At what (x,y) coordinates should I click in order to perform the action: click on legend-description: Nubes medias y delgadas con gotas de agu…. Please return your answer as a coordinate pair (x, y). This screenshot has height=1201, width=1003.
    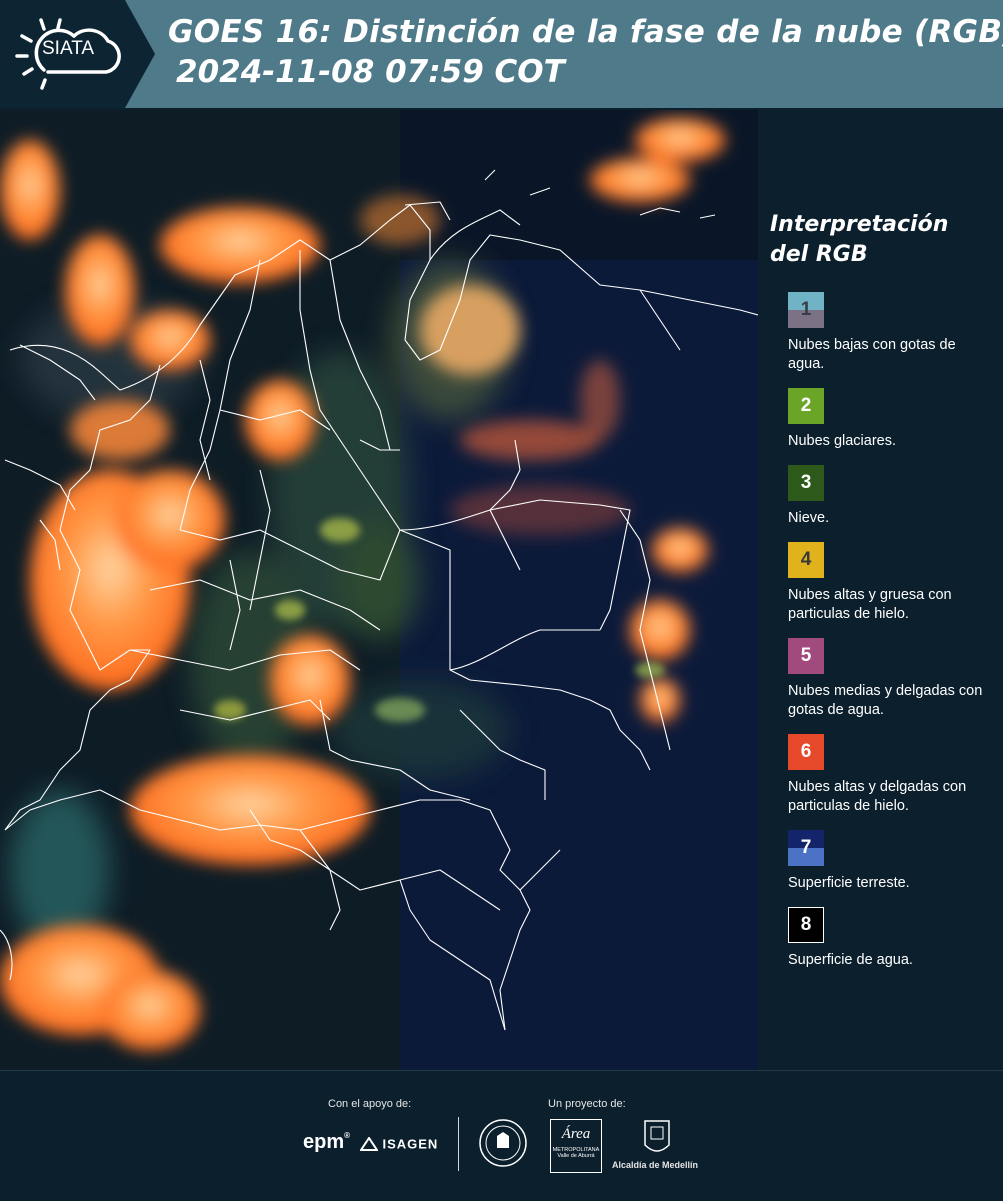
    Looking at the image, I should click on (885, 700).